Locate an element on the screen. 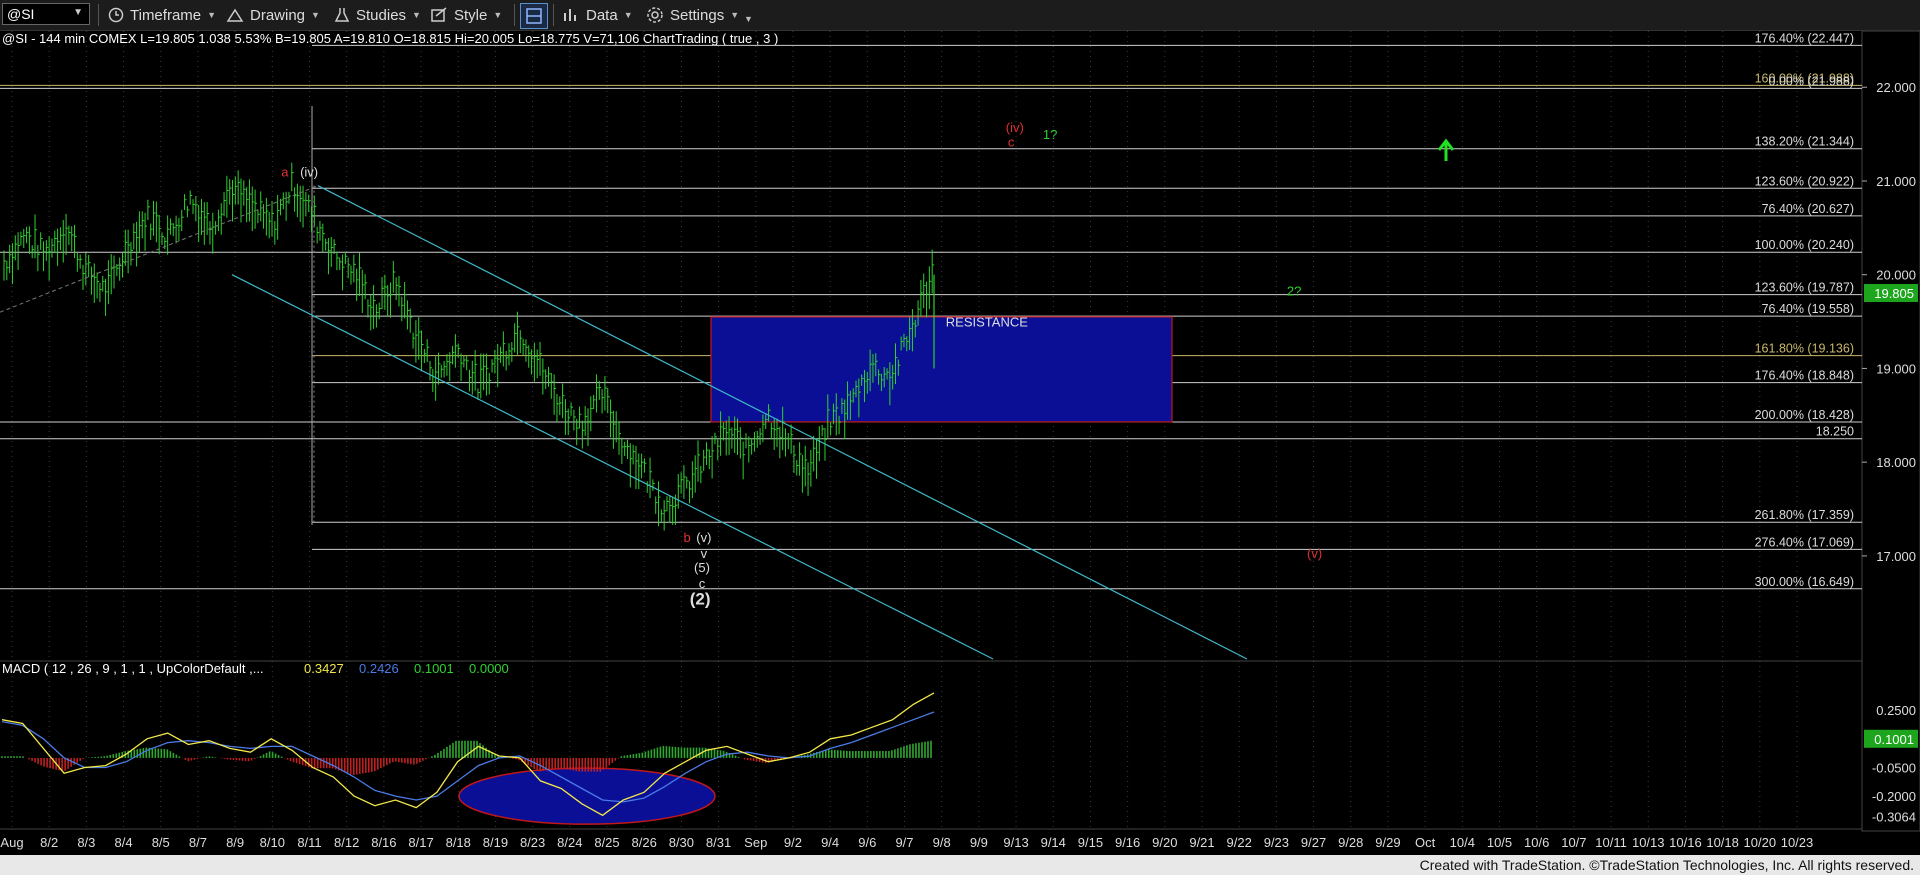 This screenshot has width=1920, height=875. studies-label: Studies is located at coordinates (381, 15).